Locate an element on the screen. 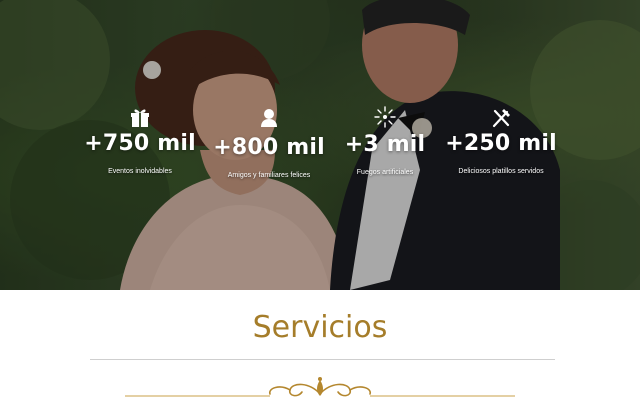  cutlery-icon is located at coordinates (501, 118).